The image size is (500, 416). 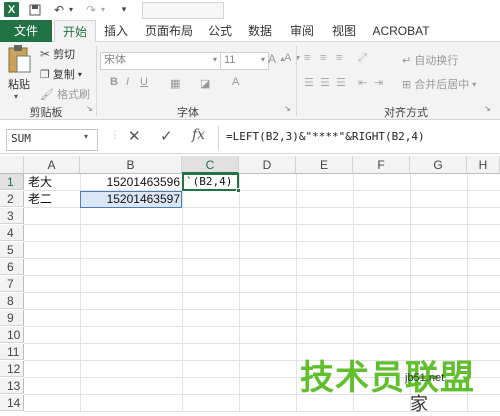 What do you see at coordinates (267, 165) in the screenshot?
I see `column-header-d: D` at bounding box center [267, 165].